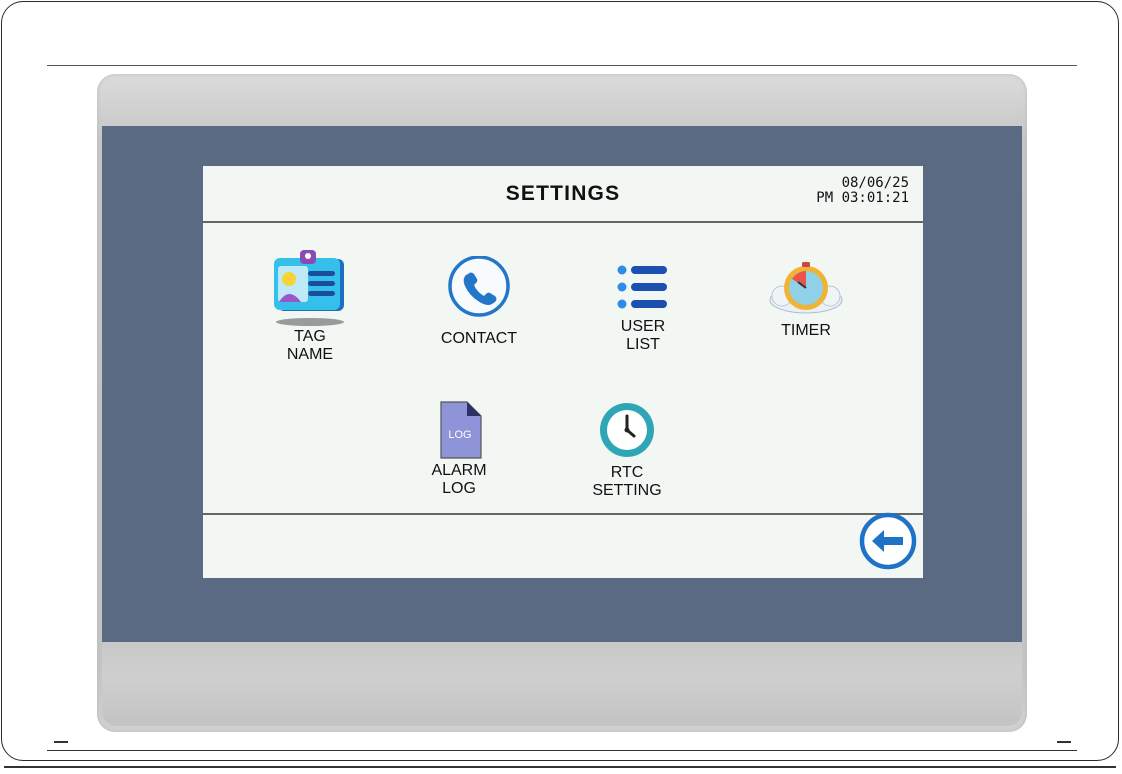 This screenshot has height=774, width=1122. I want to click on time-text: PM 03:01:21, so click(862, 198).